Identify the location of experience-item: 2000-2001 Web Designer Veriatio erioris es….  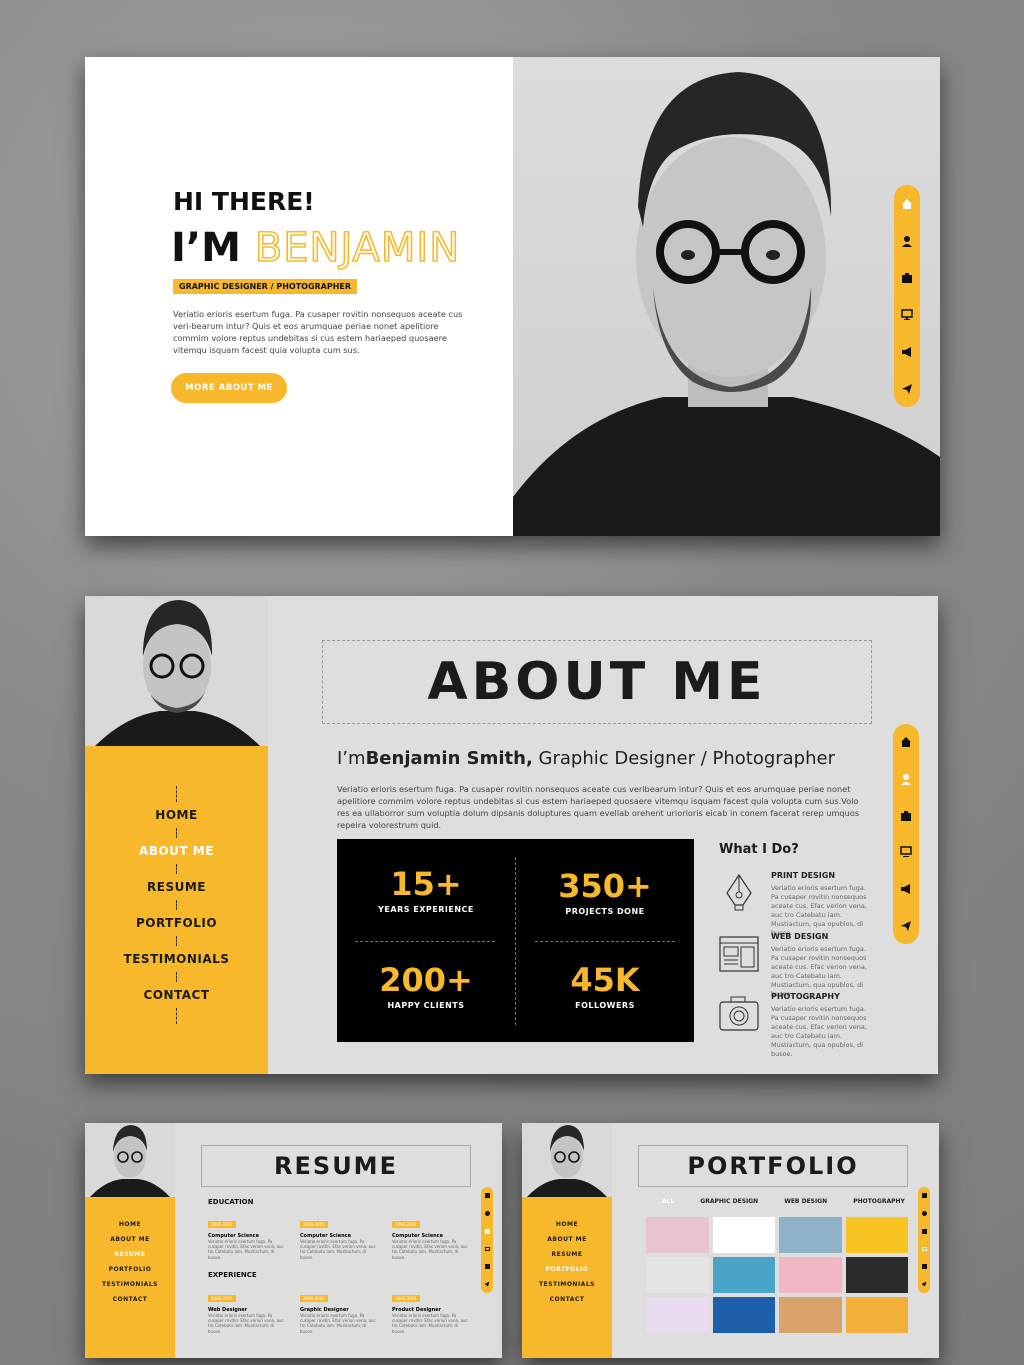
(246, 1314).